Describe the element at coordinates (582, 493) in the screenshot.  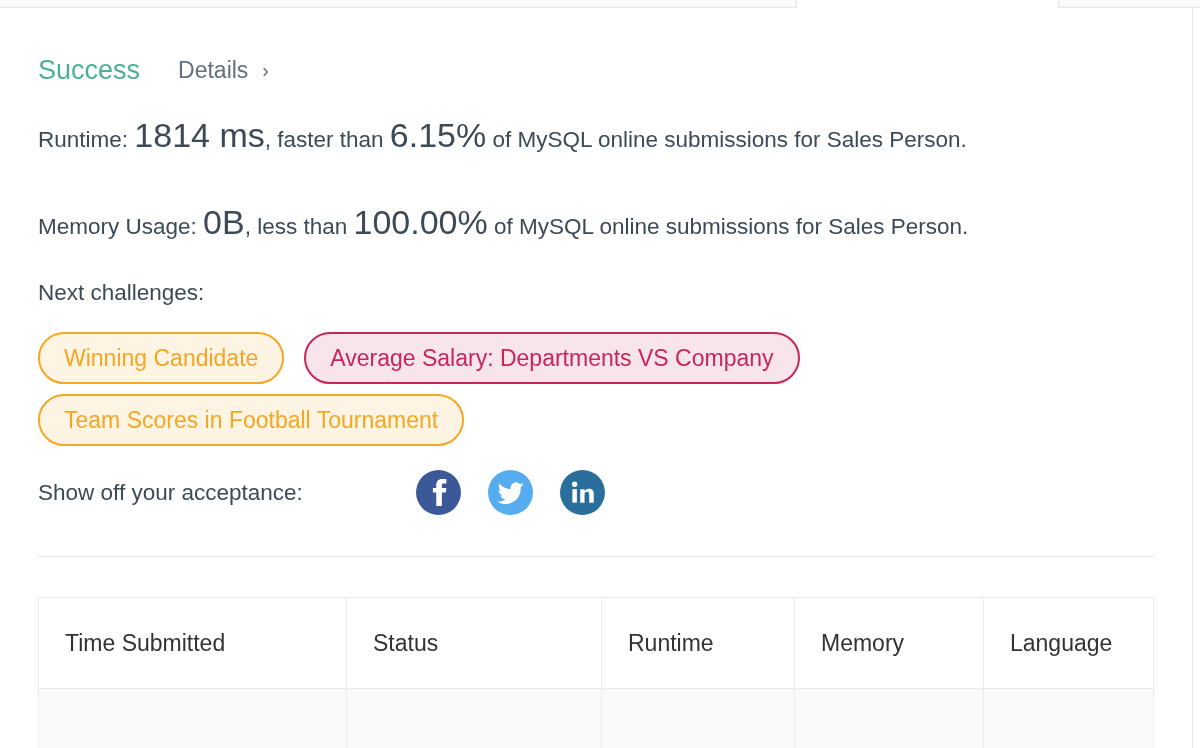
I see `linkedin-icon` at that location.